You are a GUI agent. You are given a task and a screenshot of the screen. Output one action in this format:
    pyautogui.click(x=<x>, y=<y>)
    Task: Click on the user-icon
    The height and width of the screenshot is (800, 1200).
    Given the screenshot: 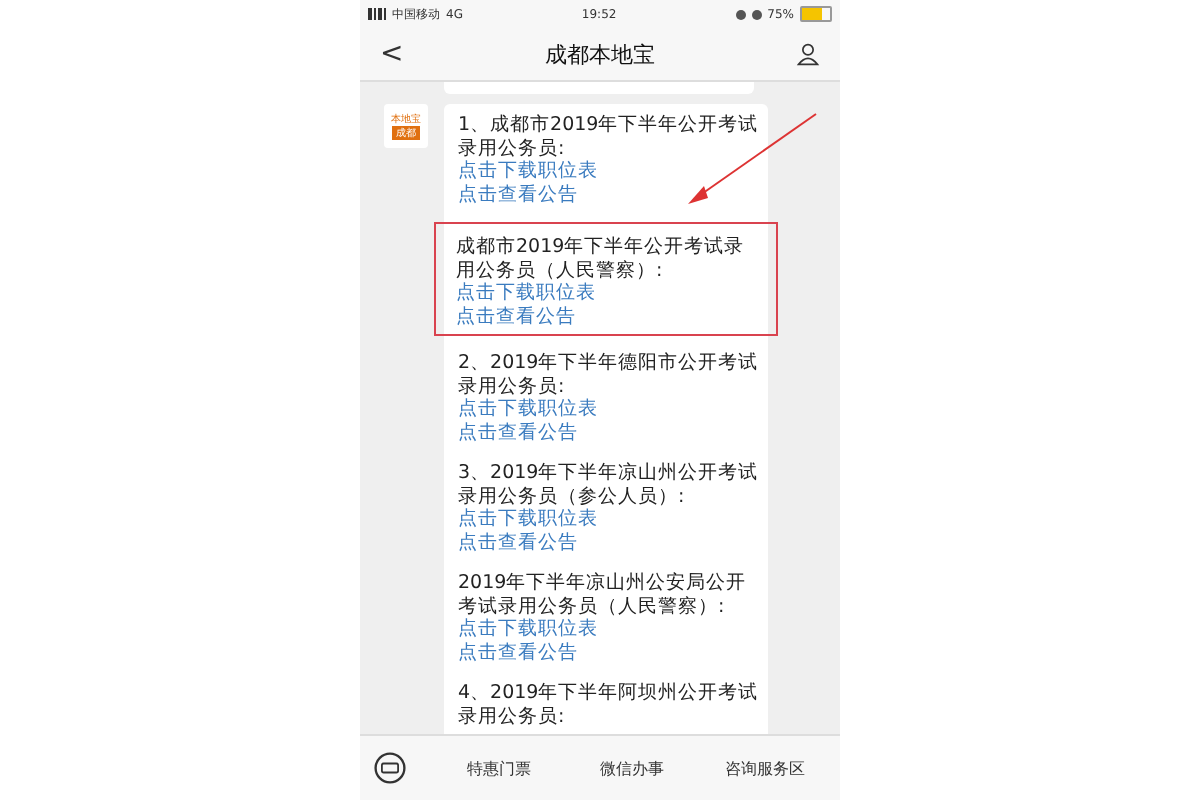 What is the action you would take?
    pyautogui.click(x=807, y=54)
    